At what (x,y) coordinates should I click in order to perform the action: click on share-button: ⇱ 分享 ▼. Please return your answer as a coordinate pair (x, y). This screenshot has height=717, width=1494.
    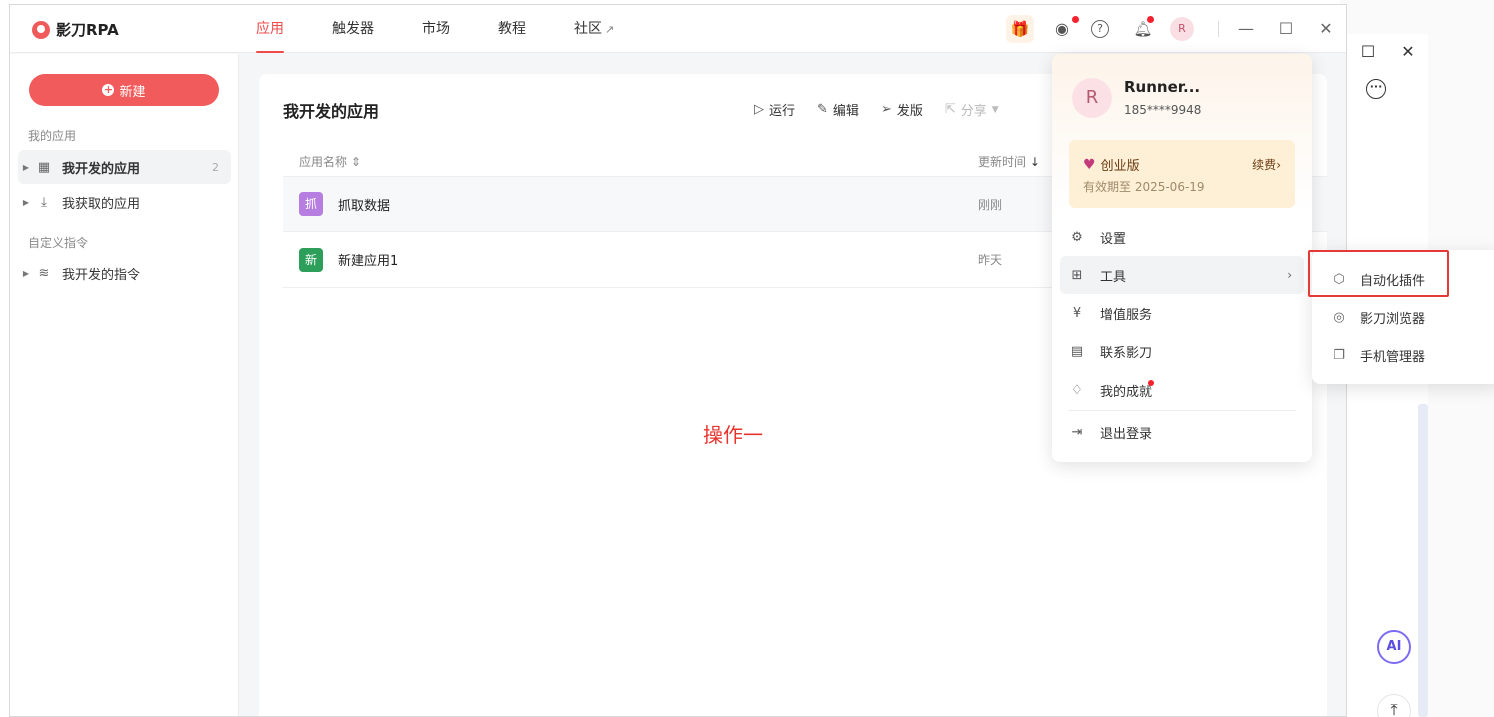
    Looking at the image, I should click on (972, 109).